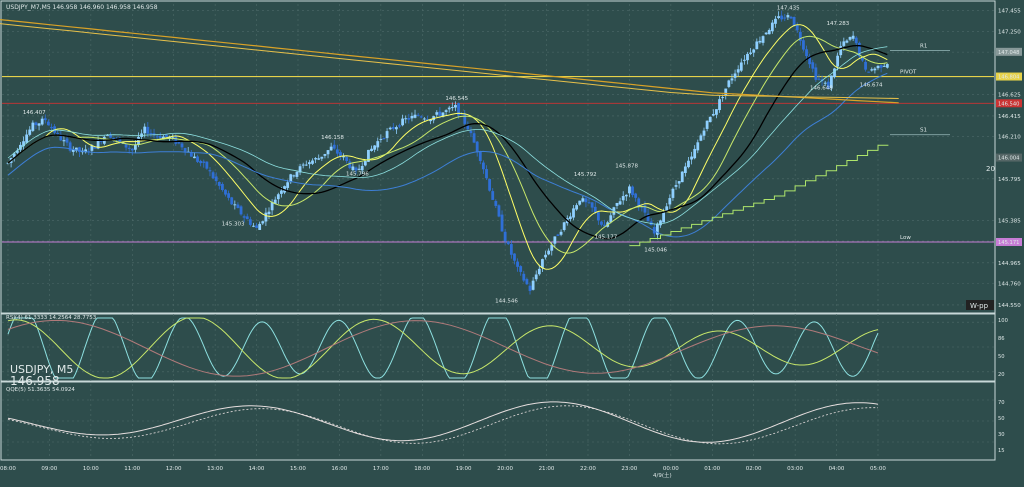 The height and width of the screenshot is (487, 1024). What do you see at coordinates (505, 469) in the screenshot?
I see `x-tick-label: 20:00` at bounding box center [505, 469].